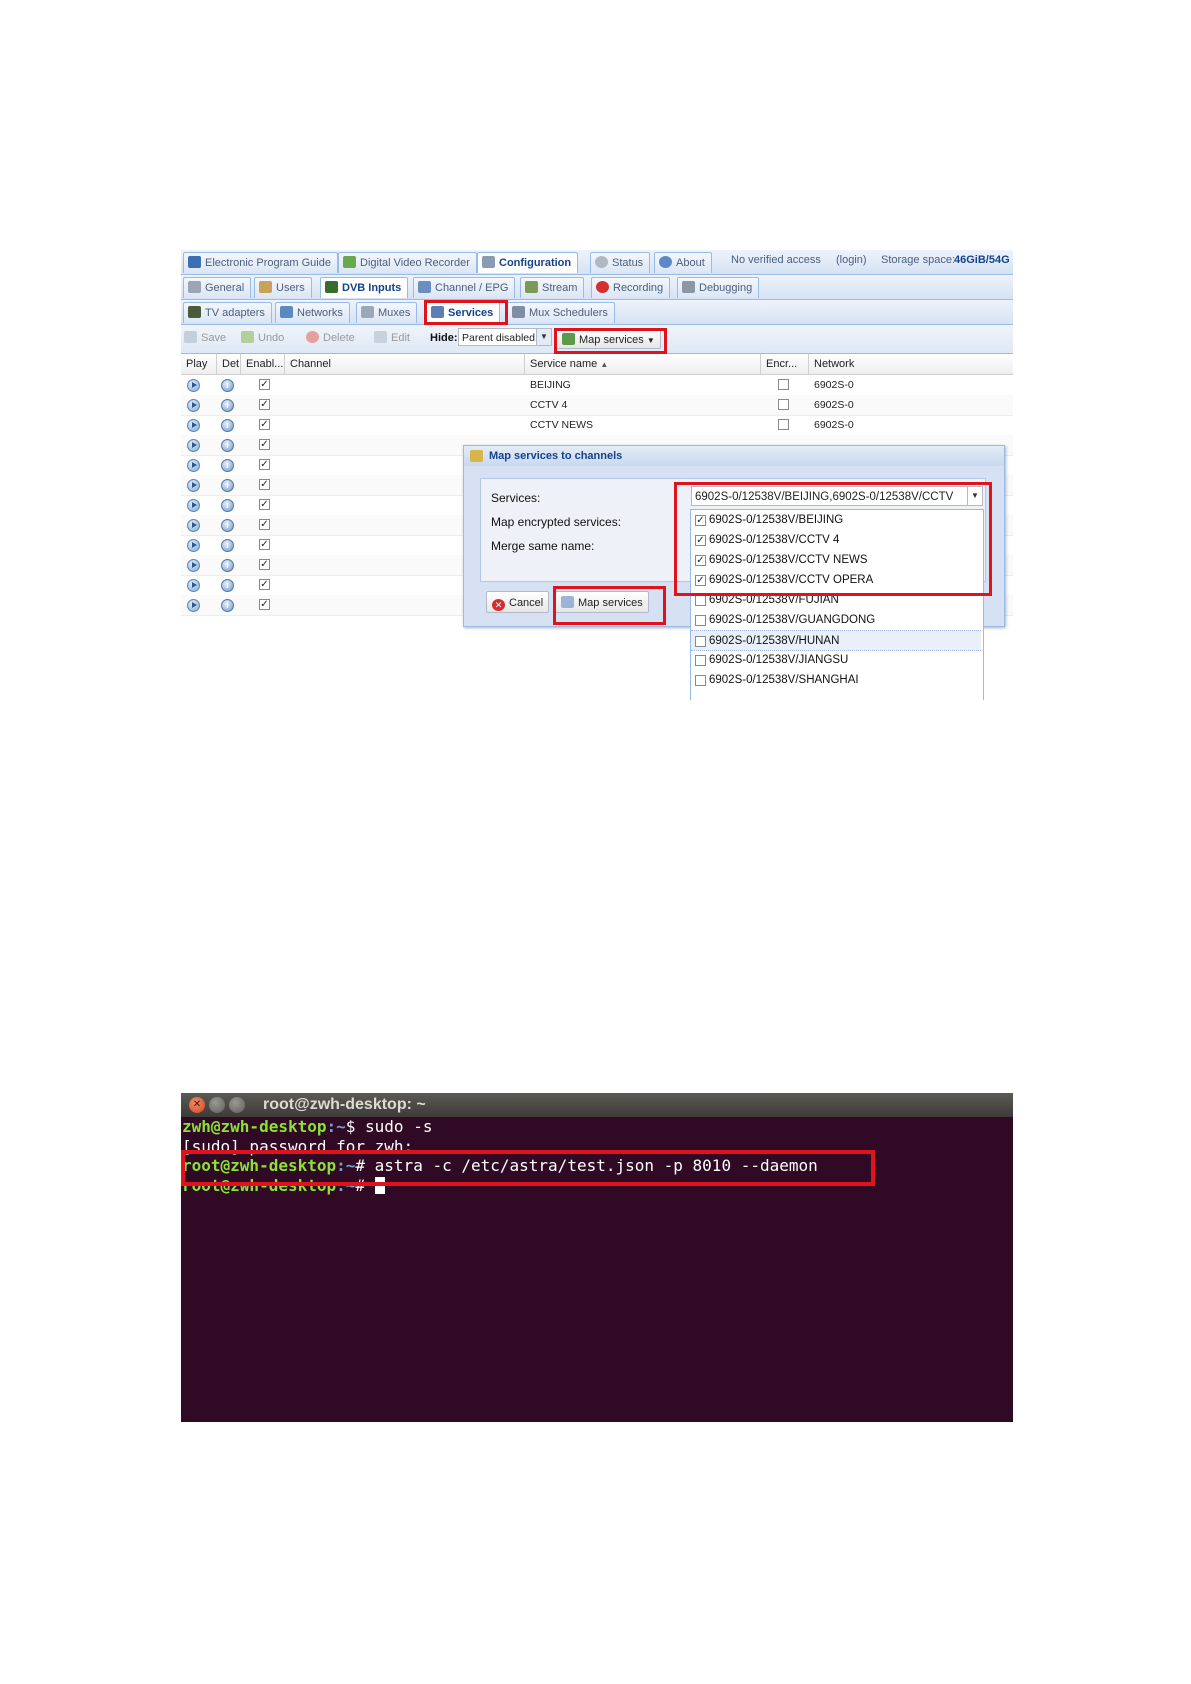 This screenshot has width=1191, height=1684. What do you see at coordinates (836, 540) in the screenshot?
I see `list-item: ✓ 6902S-0/12538V/CCTV 4` at bounding box center [836, 540].